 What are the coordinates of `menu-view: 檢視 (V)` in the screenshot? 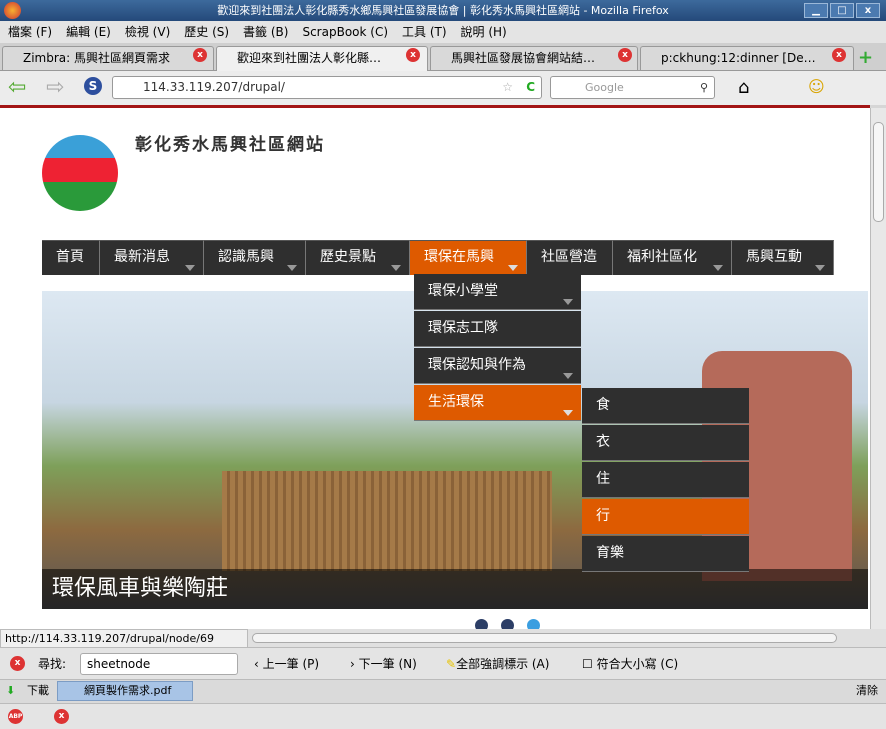 It's located at (147, 32).